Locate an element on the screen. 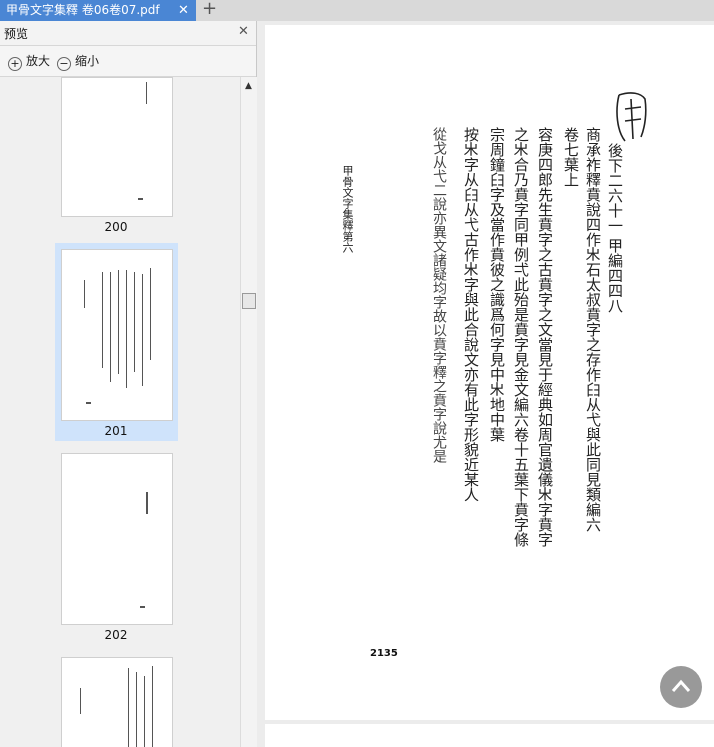 The image size is (714, 747). page-number: 2135 is located at coordinates (384, 653).